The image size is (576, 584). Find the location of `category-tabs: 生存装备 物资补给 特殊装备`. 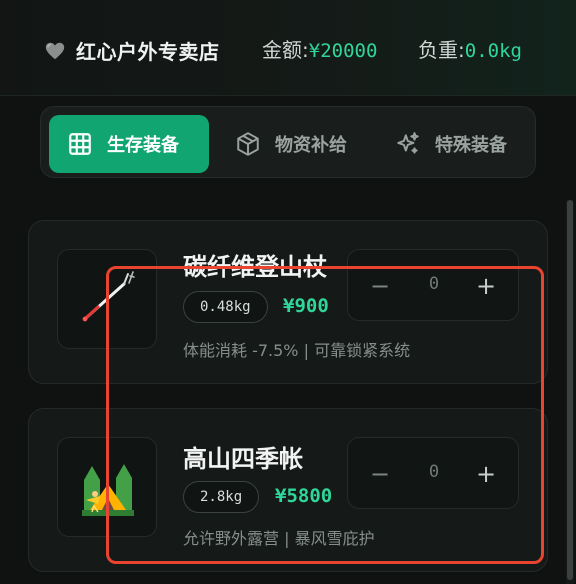

category-tabs: 生存装备 物资补给 特殊装备 is located at coordinates (288, 142).